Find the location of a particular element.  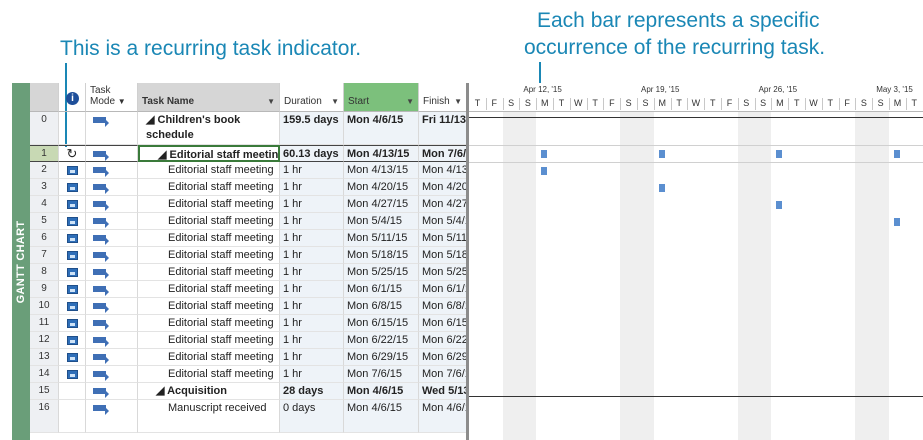

row-id: 4 is located at coordinates (44, 204).